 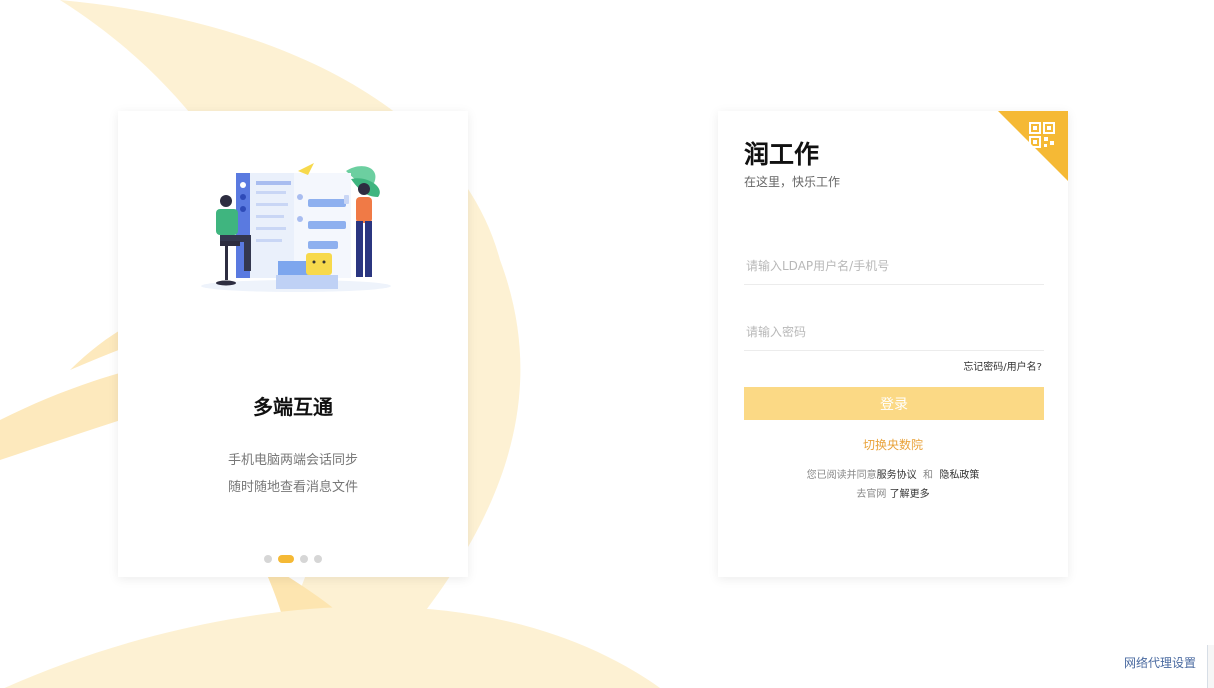 What do you see at coordinates (1033, 146) in the screenshot?
I see `qr-code-icon` at bounding box center [1033, 146].